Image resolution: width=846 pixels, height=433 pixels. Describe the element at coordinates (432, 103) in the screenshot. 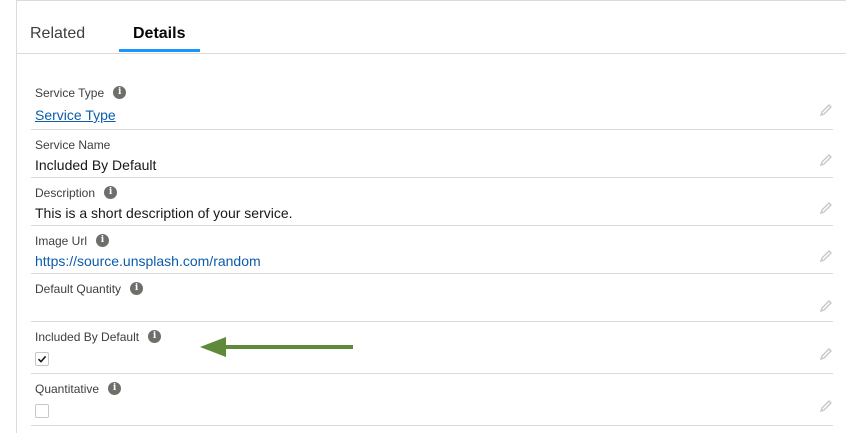

I see `field-service-type: Service Type i Service Type` at that location.